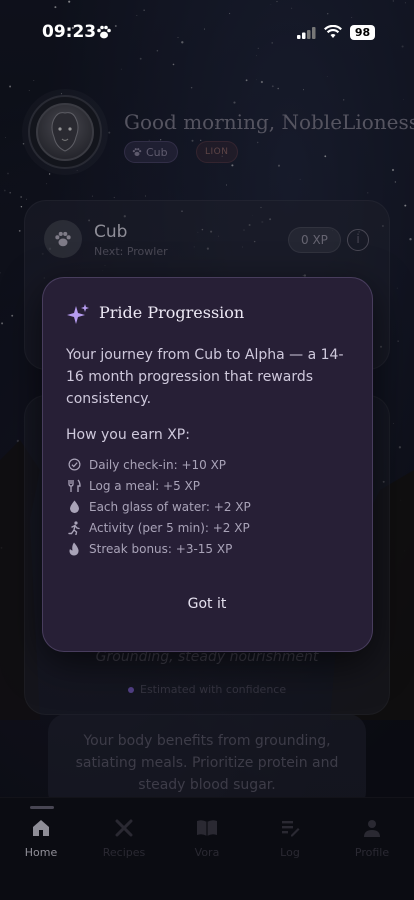 The image size is (414, 900). What do you see at coordinates (207, 28) in the screenshot?
I see `status-bar: 09:23 98` at bounding box center [207, 28].